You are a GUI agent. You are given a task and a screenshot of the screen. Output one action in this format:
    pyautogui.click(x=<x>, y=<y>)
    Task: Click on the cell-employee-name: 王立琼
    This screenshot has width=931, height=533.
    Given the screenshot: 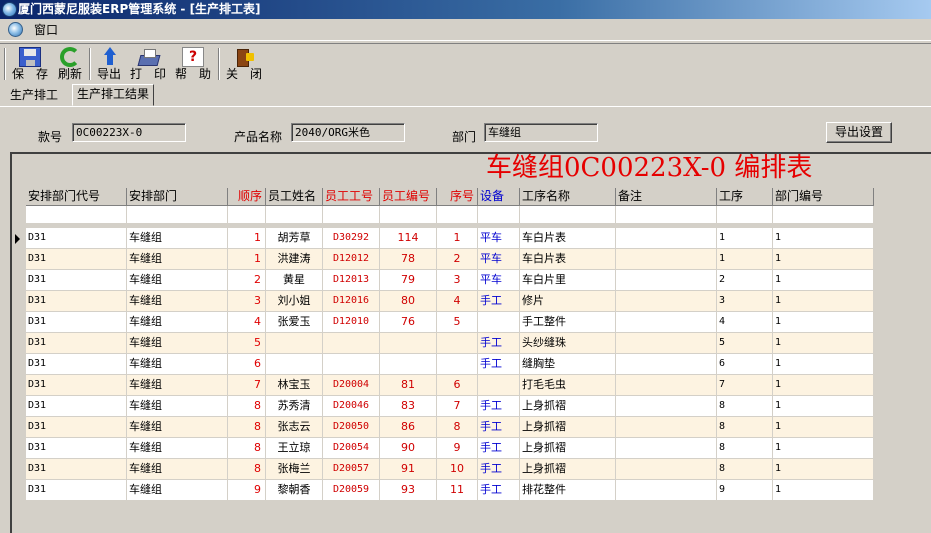 What is the action you would take?
    pyautogui.click(x=294, y=448)
    